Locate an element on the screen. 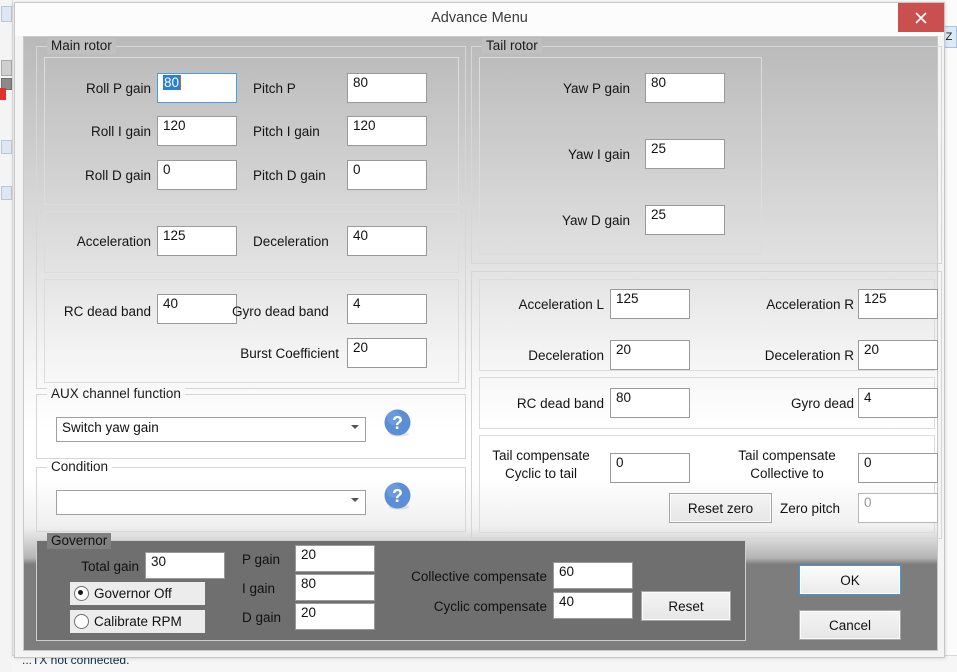  input-deceleration-r: 20 is located at coordinates (898, 355).